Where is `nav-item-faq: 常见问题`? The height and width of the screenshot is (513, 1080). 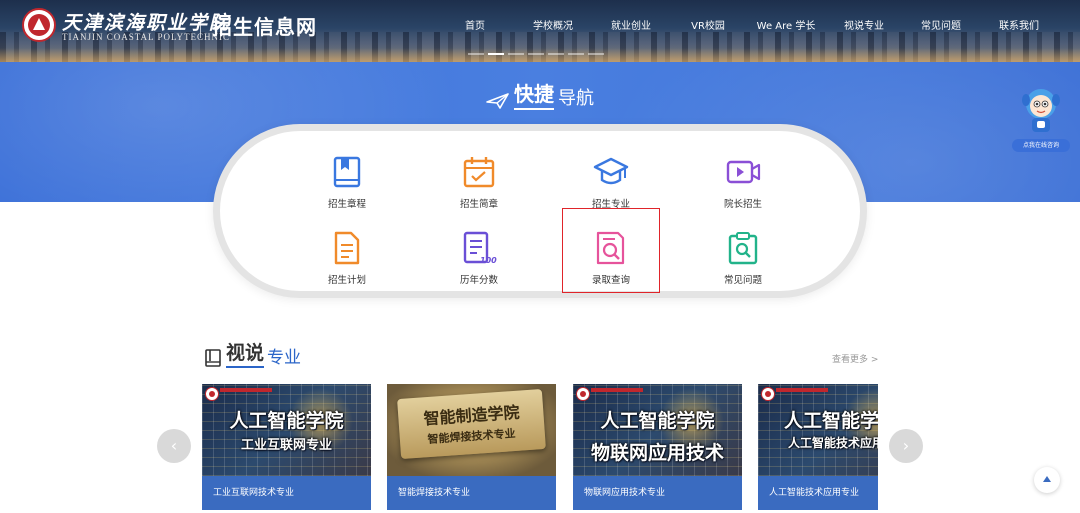 nav-item-faq: 常见问题 is located at coordinates (941, 24).